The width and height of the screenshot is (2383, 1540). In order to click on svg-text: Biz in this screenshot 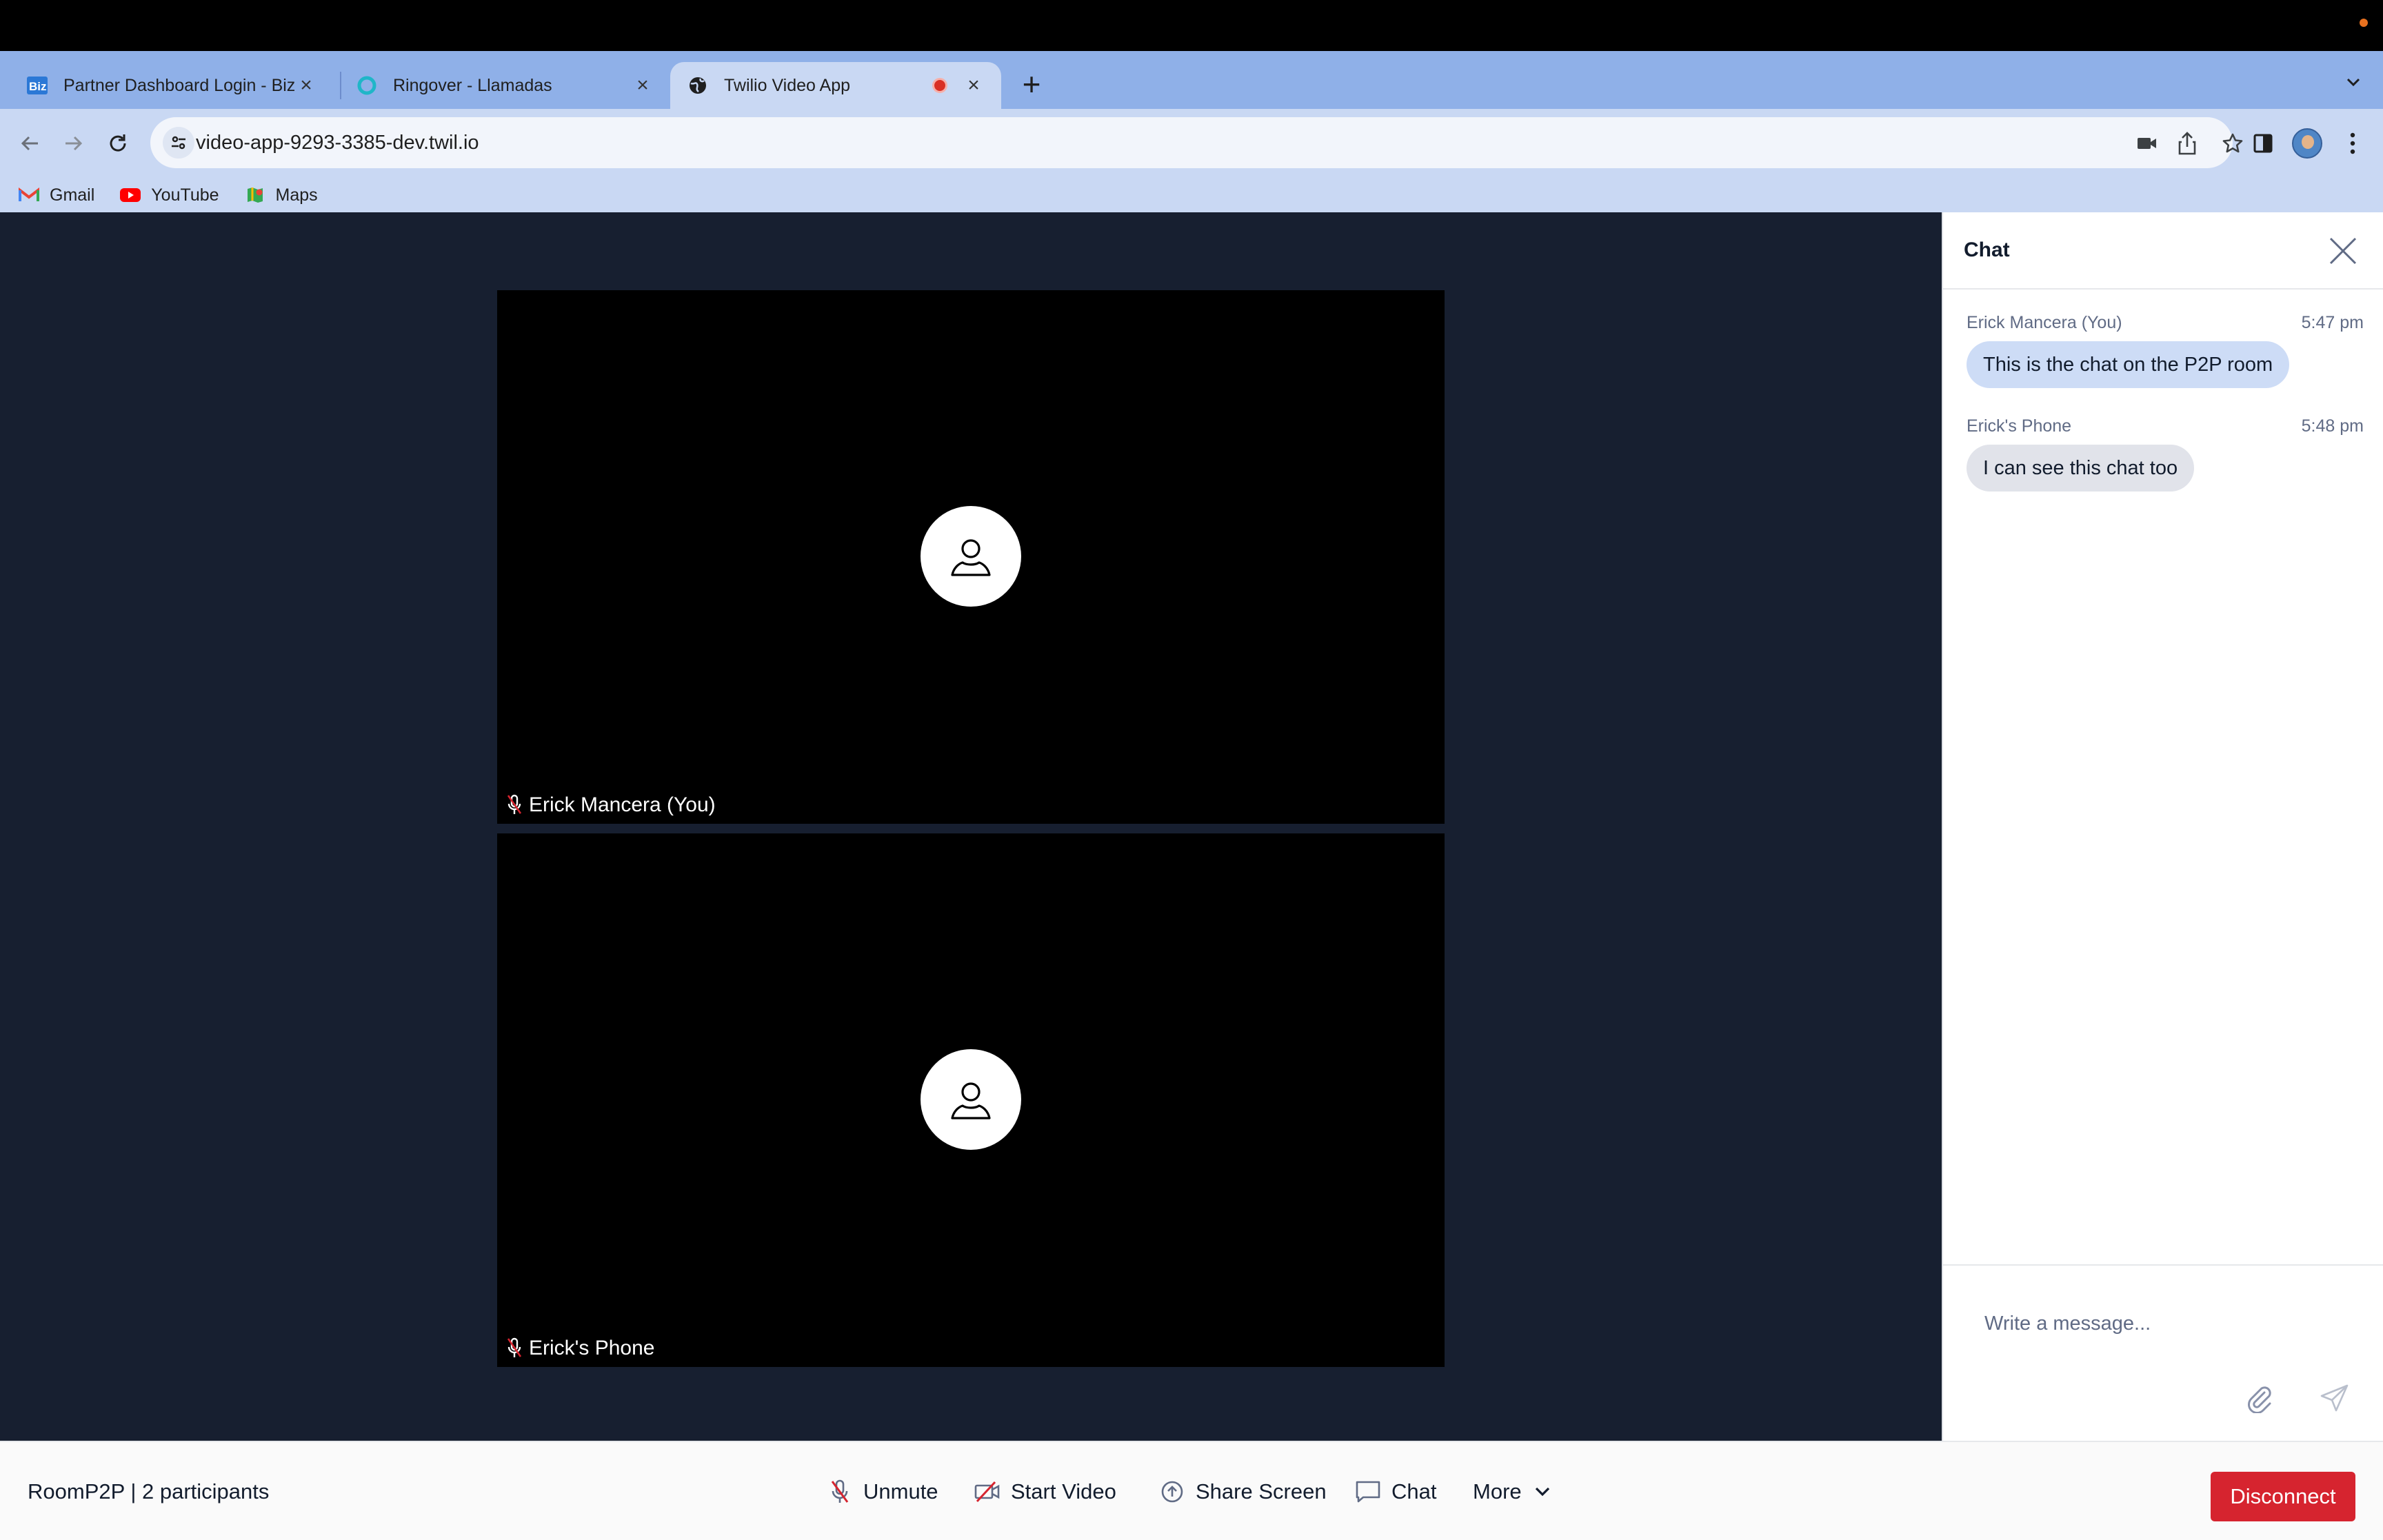, I will do `click(38, 87)`.